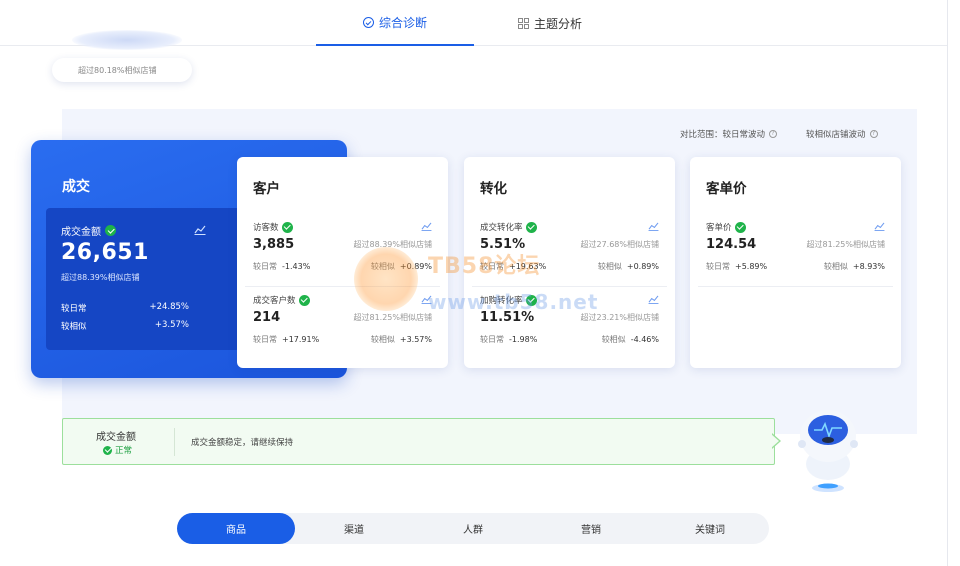 This screenshot has height=566, width=960. I want to click on status-message: 成交金额稳定，请继续保持, so click(242, 443).